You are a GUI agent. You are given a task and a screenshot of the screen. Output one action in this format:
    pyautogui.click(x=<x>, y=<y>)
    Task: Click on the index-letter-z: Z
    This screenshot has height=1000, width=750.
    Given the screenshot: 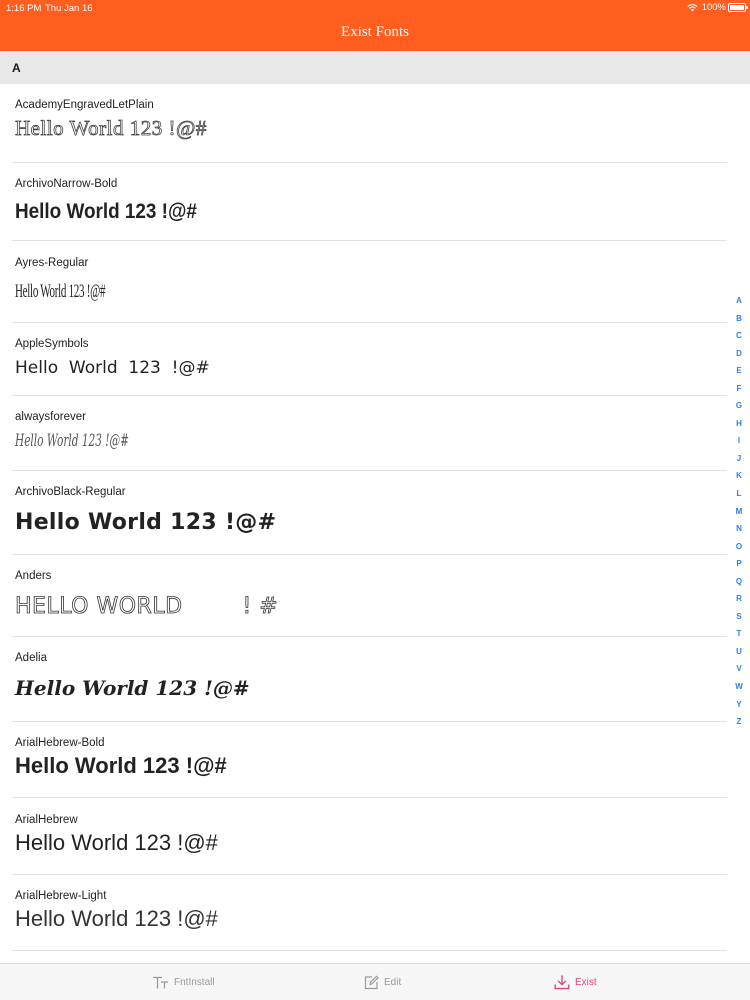 What is the action you would take?
    pyautogui.click(x=739, y=722)
    